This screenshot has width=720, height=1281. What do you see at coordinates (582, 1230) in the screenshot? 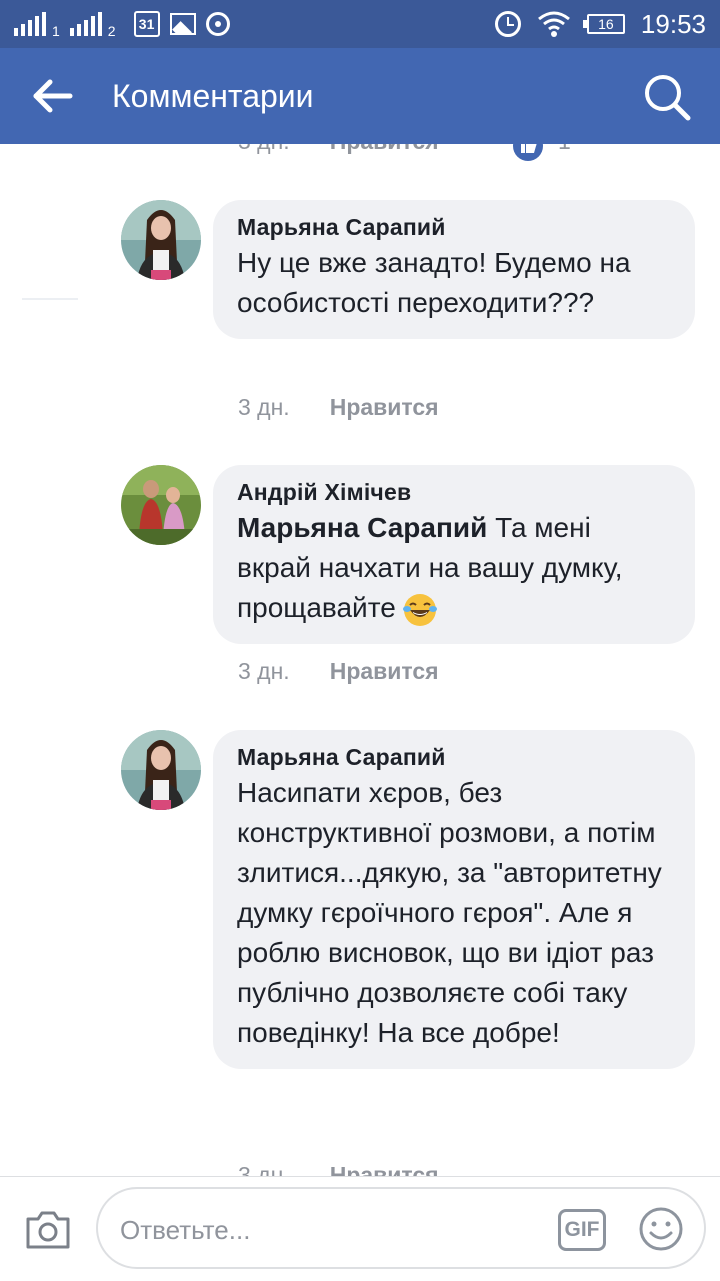
I see `gif-button: GIF` at bounding box center [582, 1230].